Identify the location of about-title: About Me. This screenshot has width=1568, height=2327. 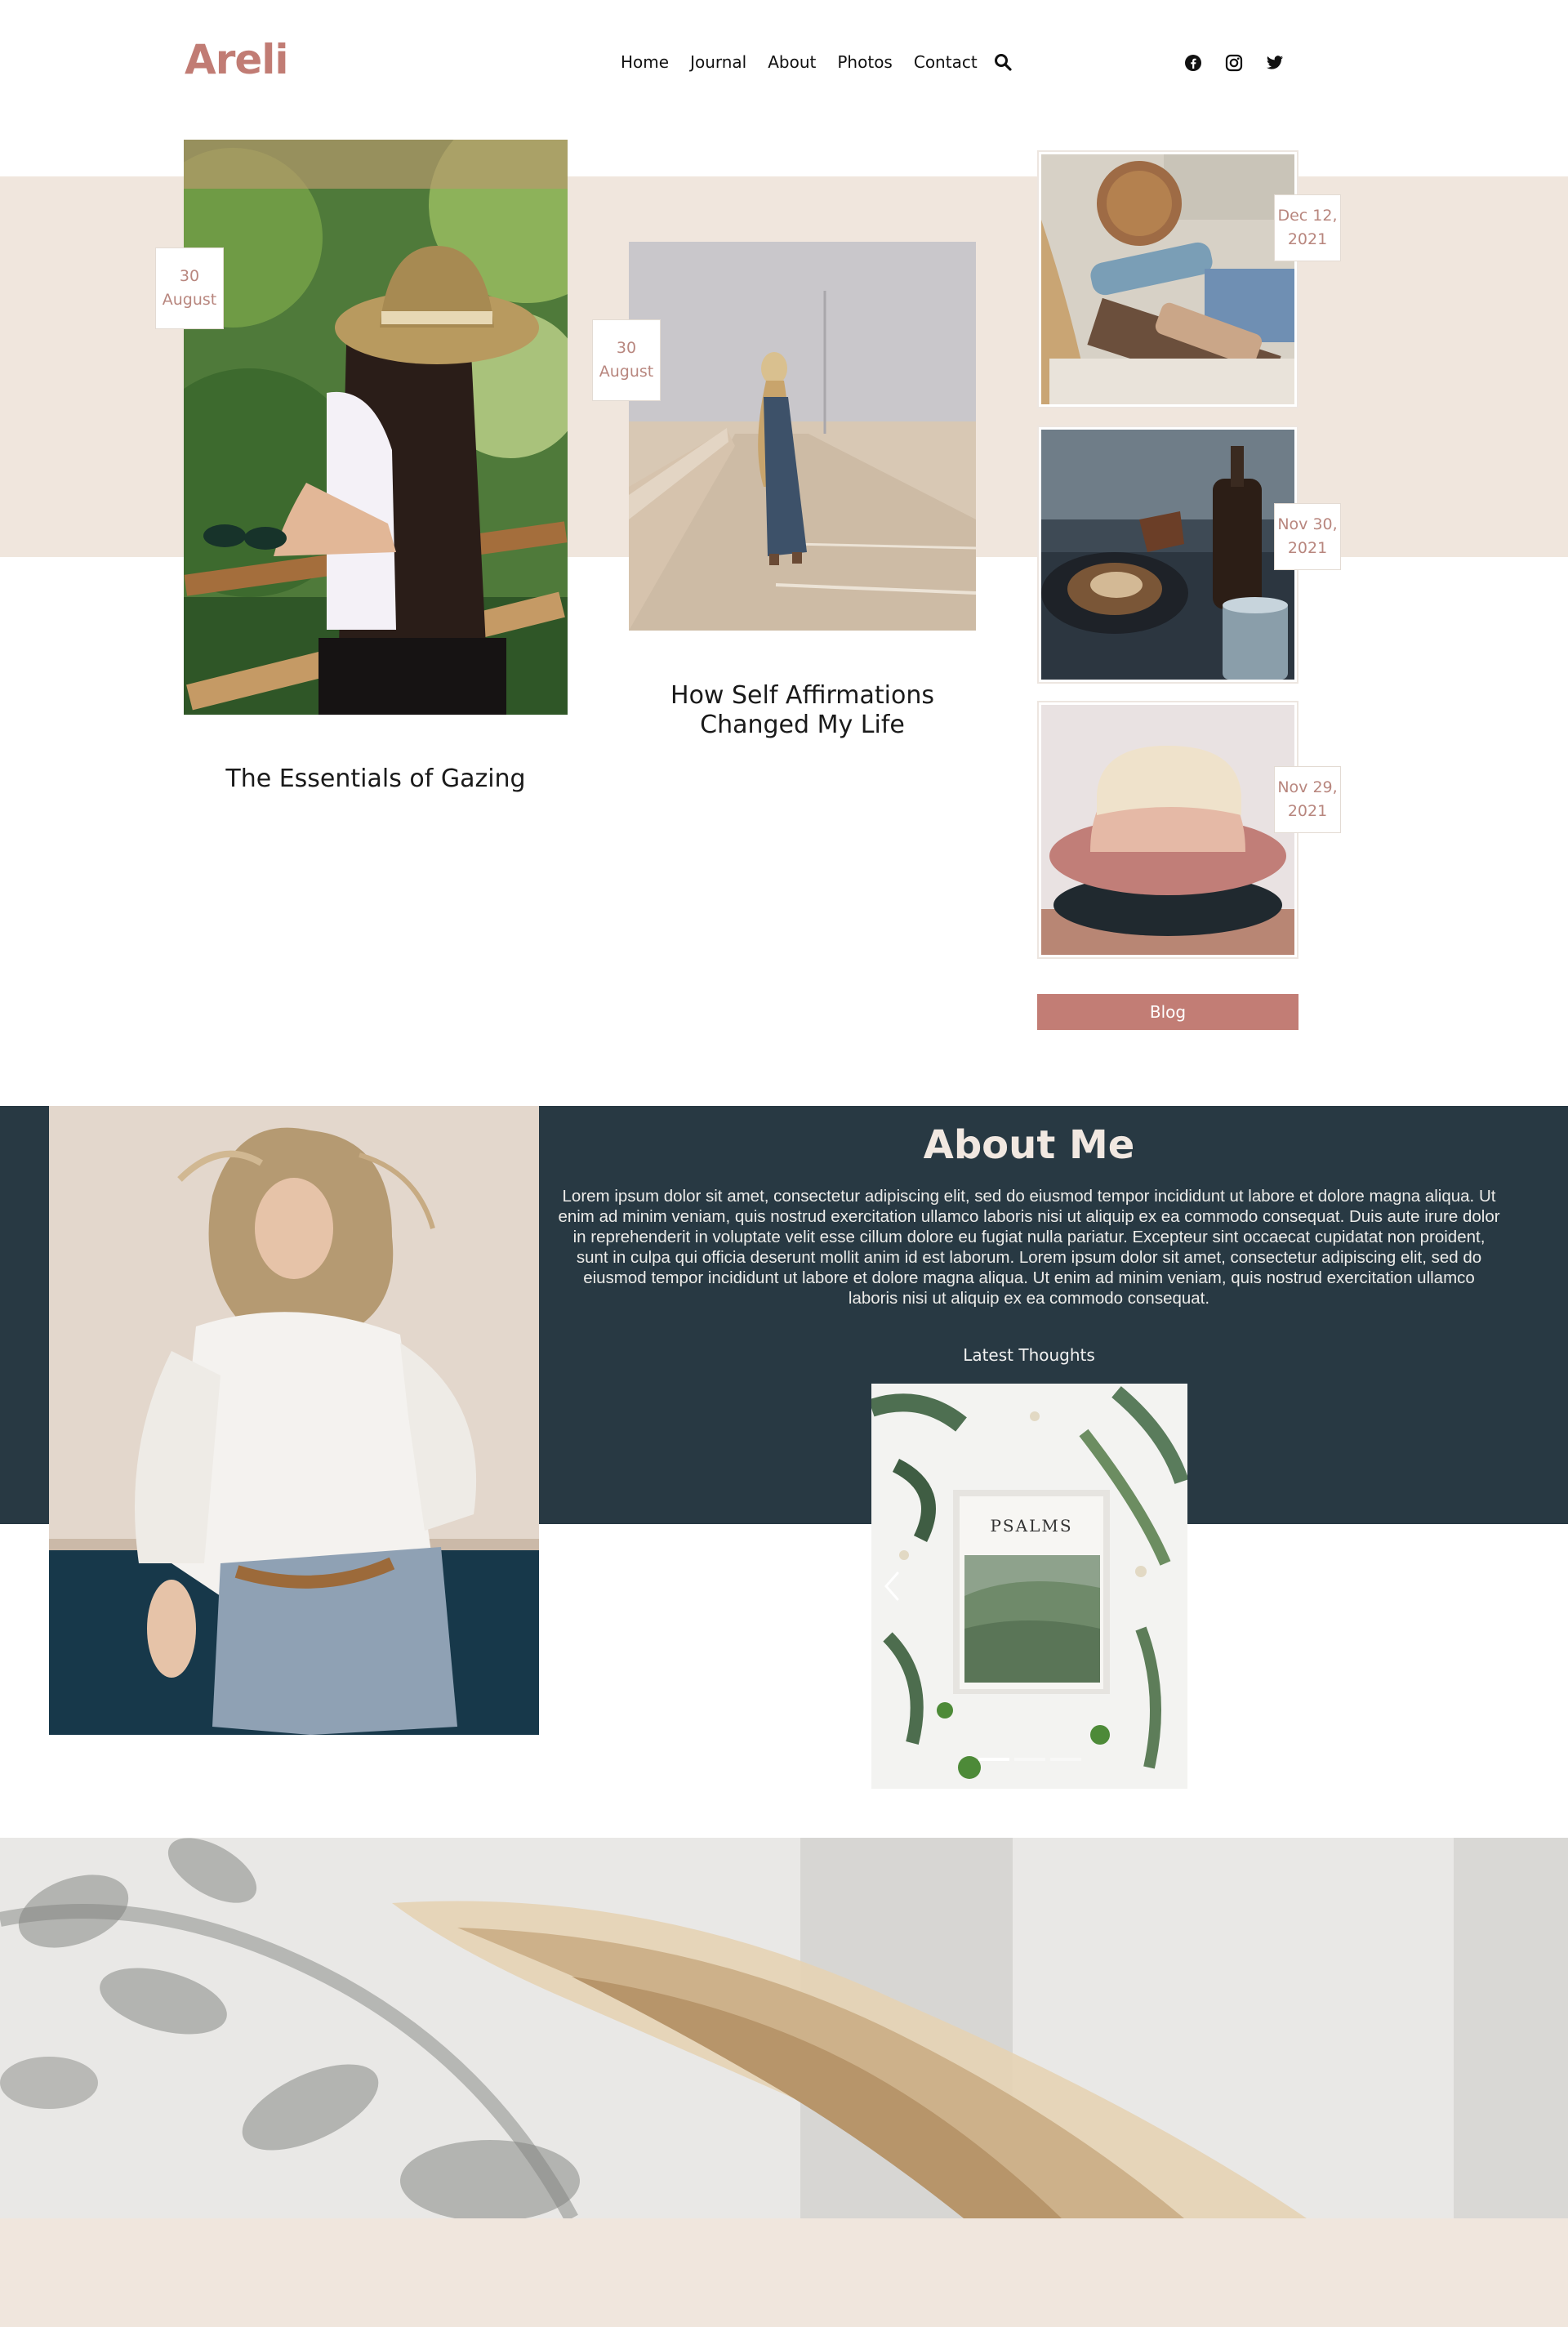
(1029, 1145).